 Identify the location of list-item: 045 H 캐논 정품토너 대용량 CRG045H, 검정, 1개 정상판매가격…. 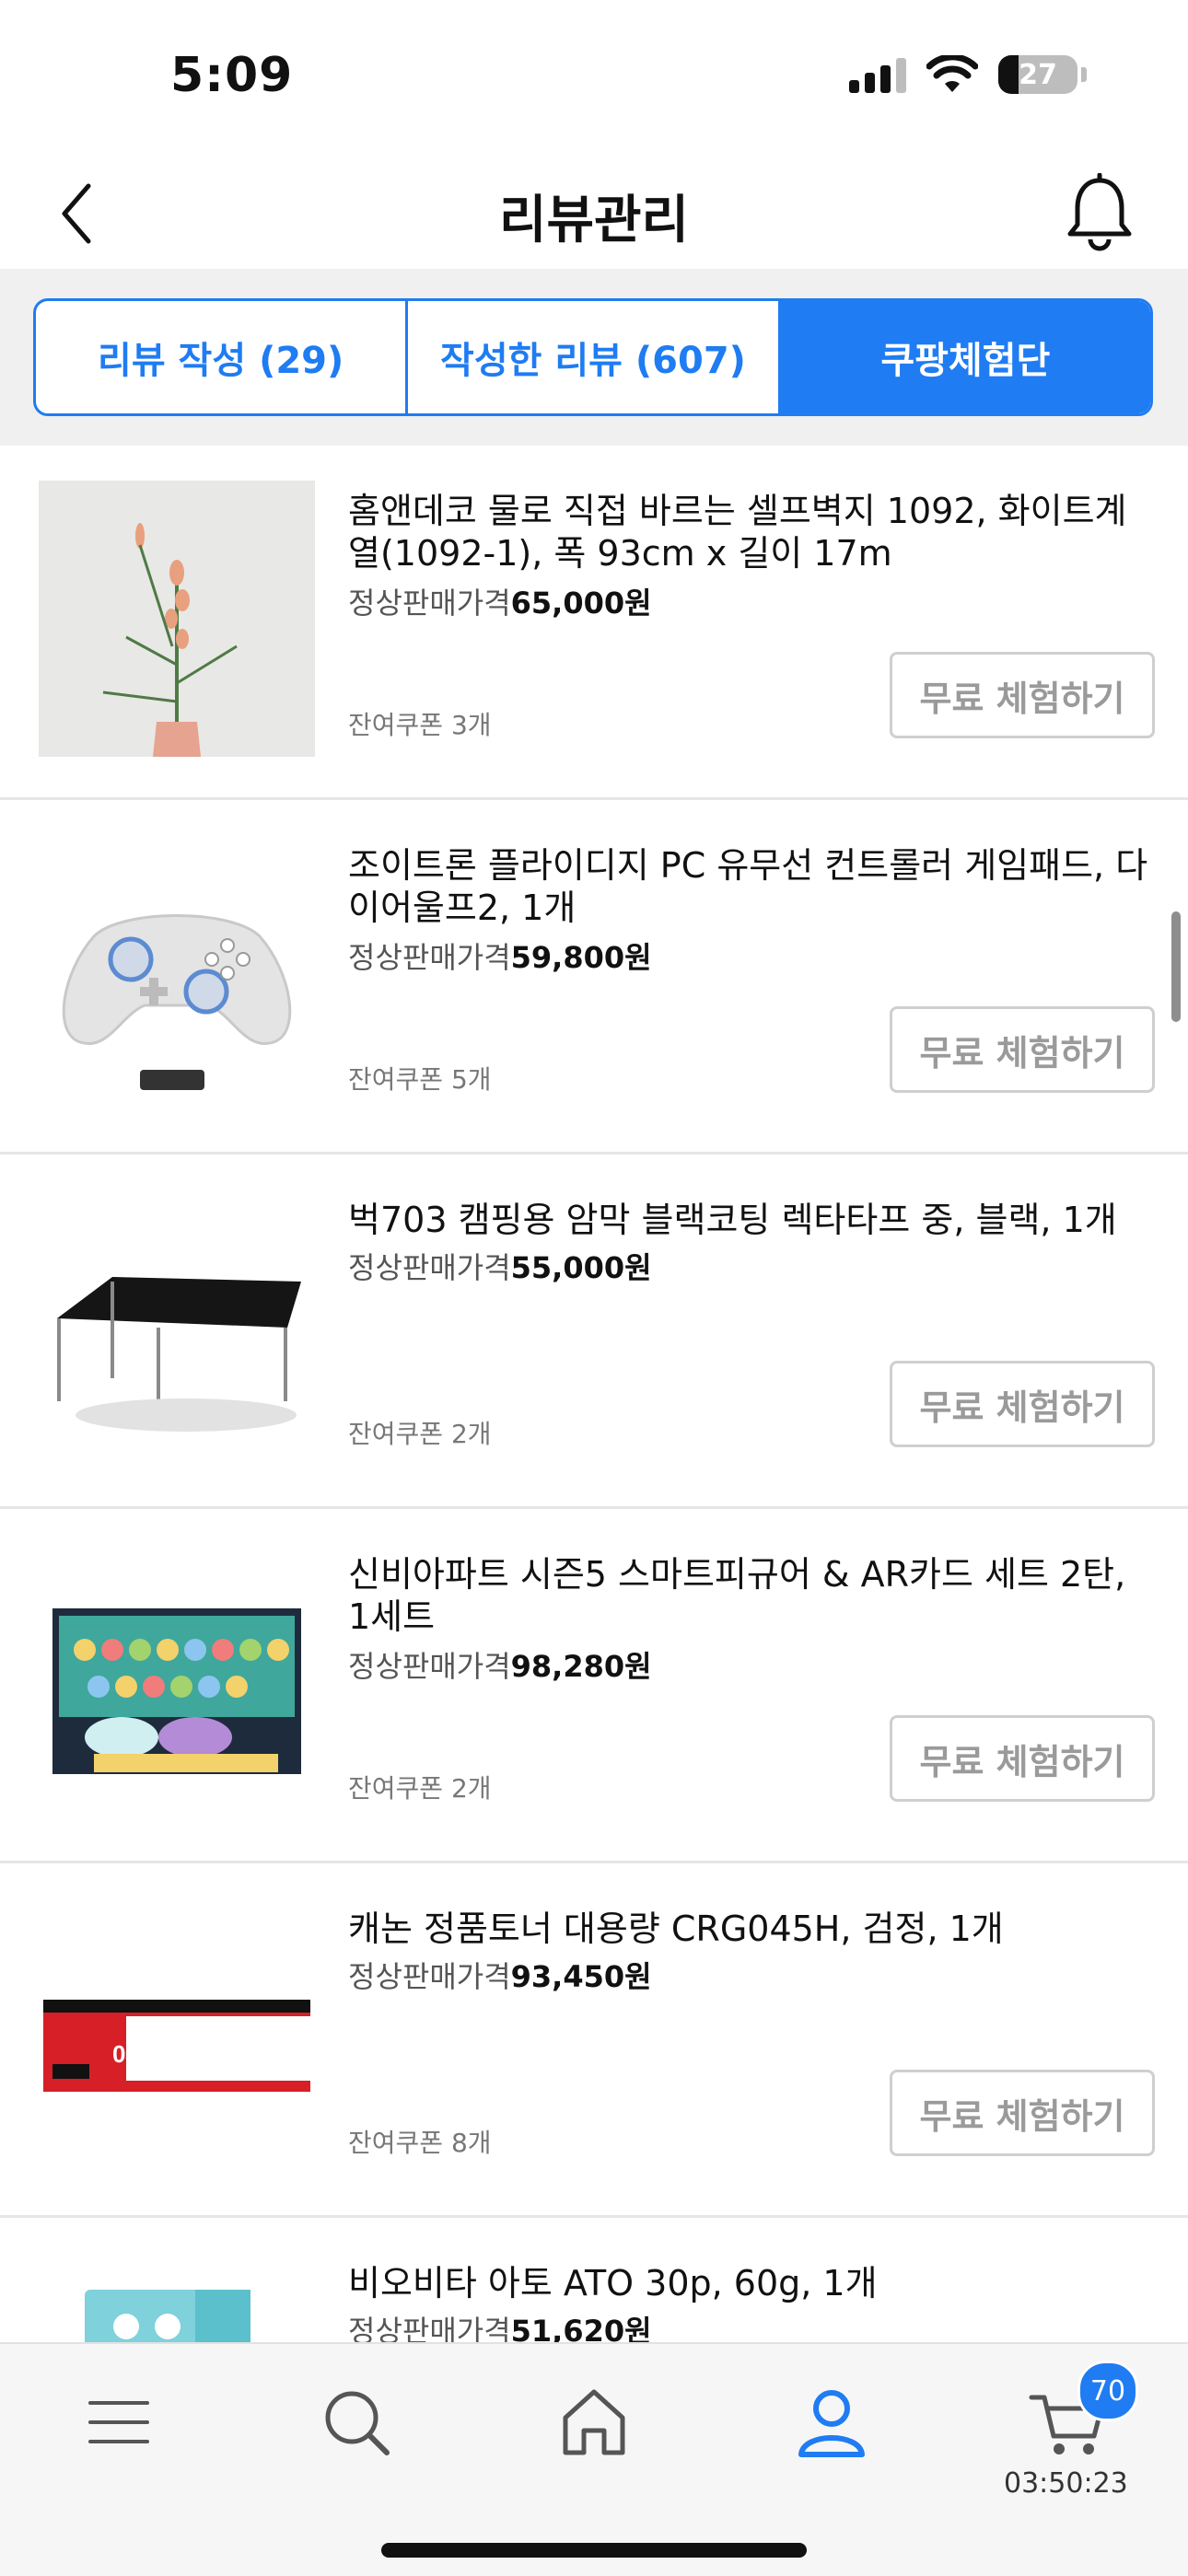
(594, 2040).